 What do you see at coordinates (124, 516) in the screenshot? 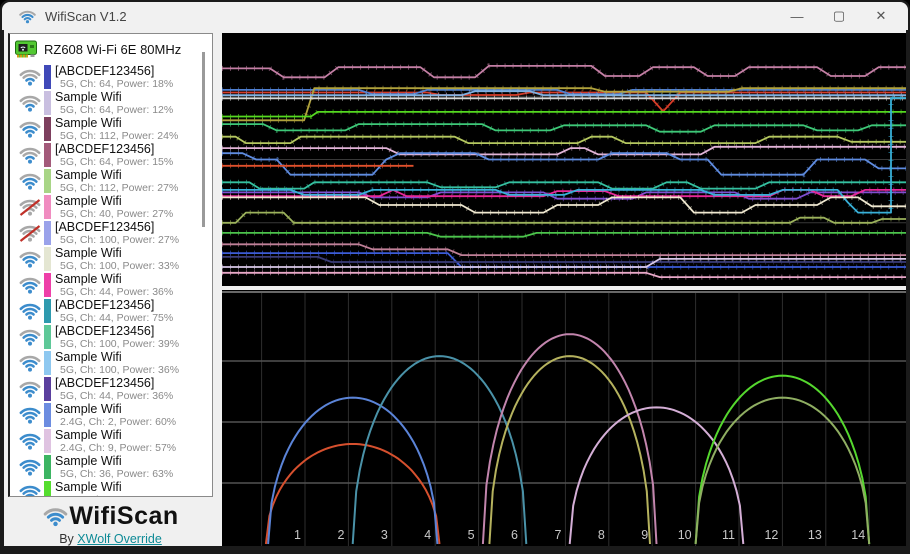
I see `app-logo-text: WifiScan` at bounding box center [124, 516].